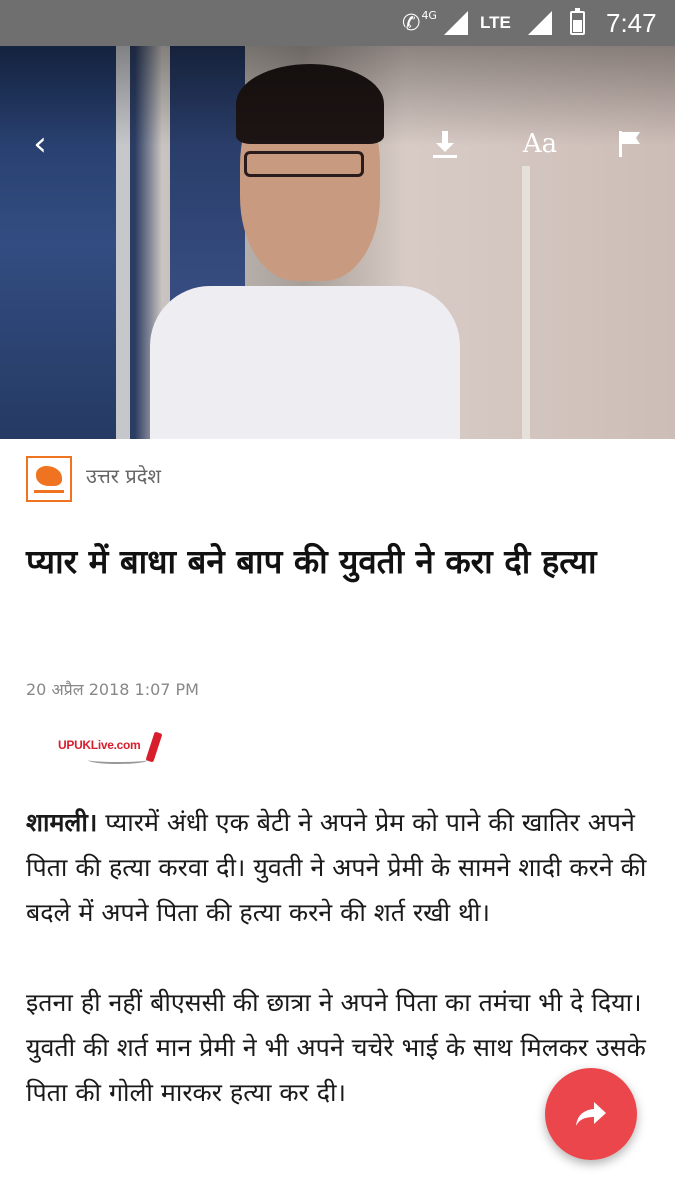 The height and width of the screenshot is (1200, 675). I want to click on flag-icon, so click(629, 144).